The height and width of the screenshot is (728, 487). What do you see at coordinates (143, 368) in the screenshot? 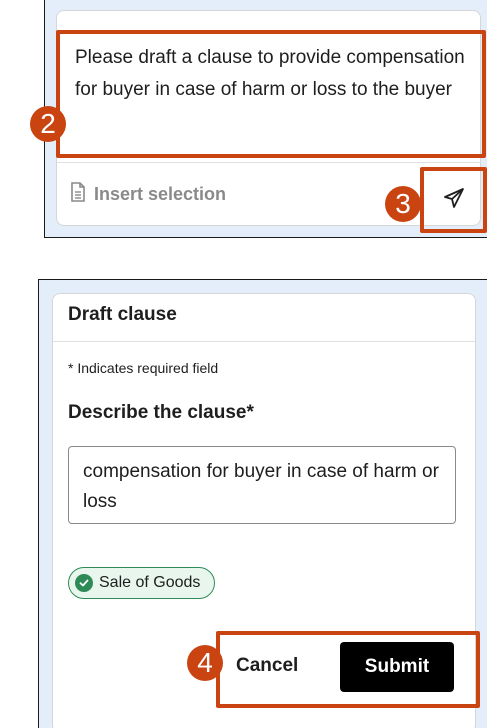
I see `required-field-note: * Indicates required field` at bounding box center [143, 368].